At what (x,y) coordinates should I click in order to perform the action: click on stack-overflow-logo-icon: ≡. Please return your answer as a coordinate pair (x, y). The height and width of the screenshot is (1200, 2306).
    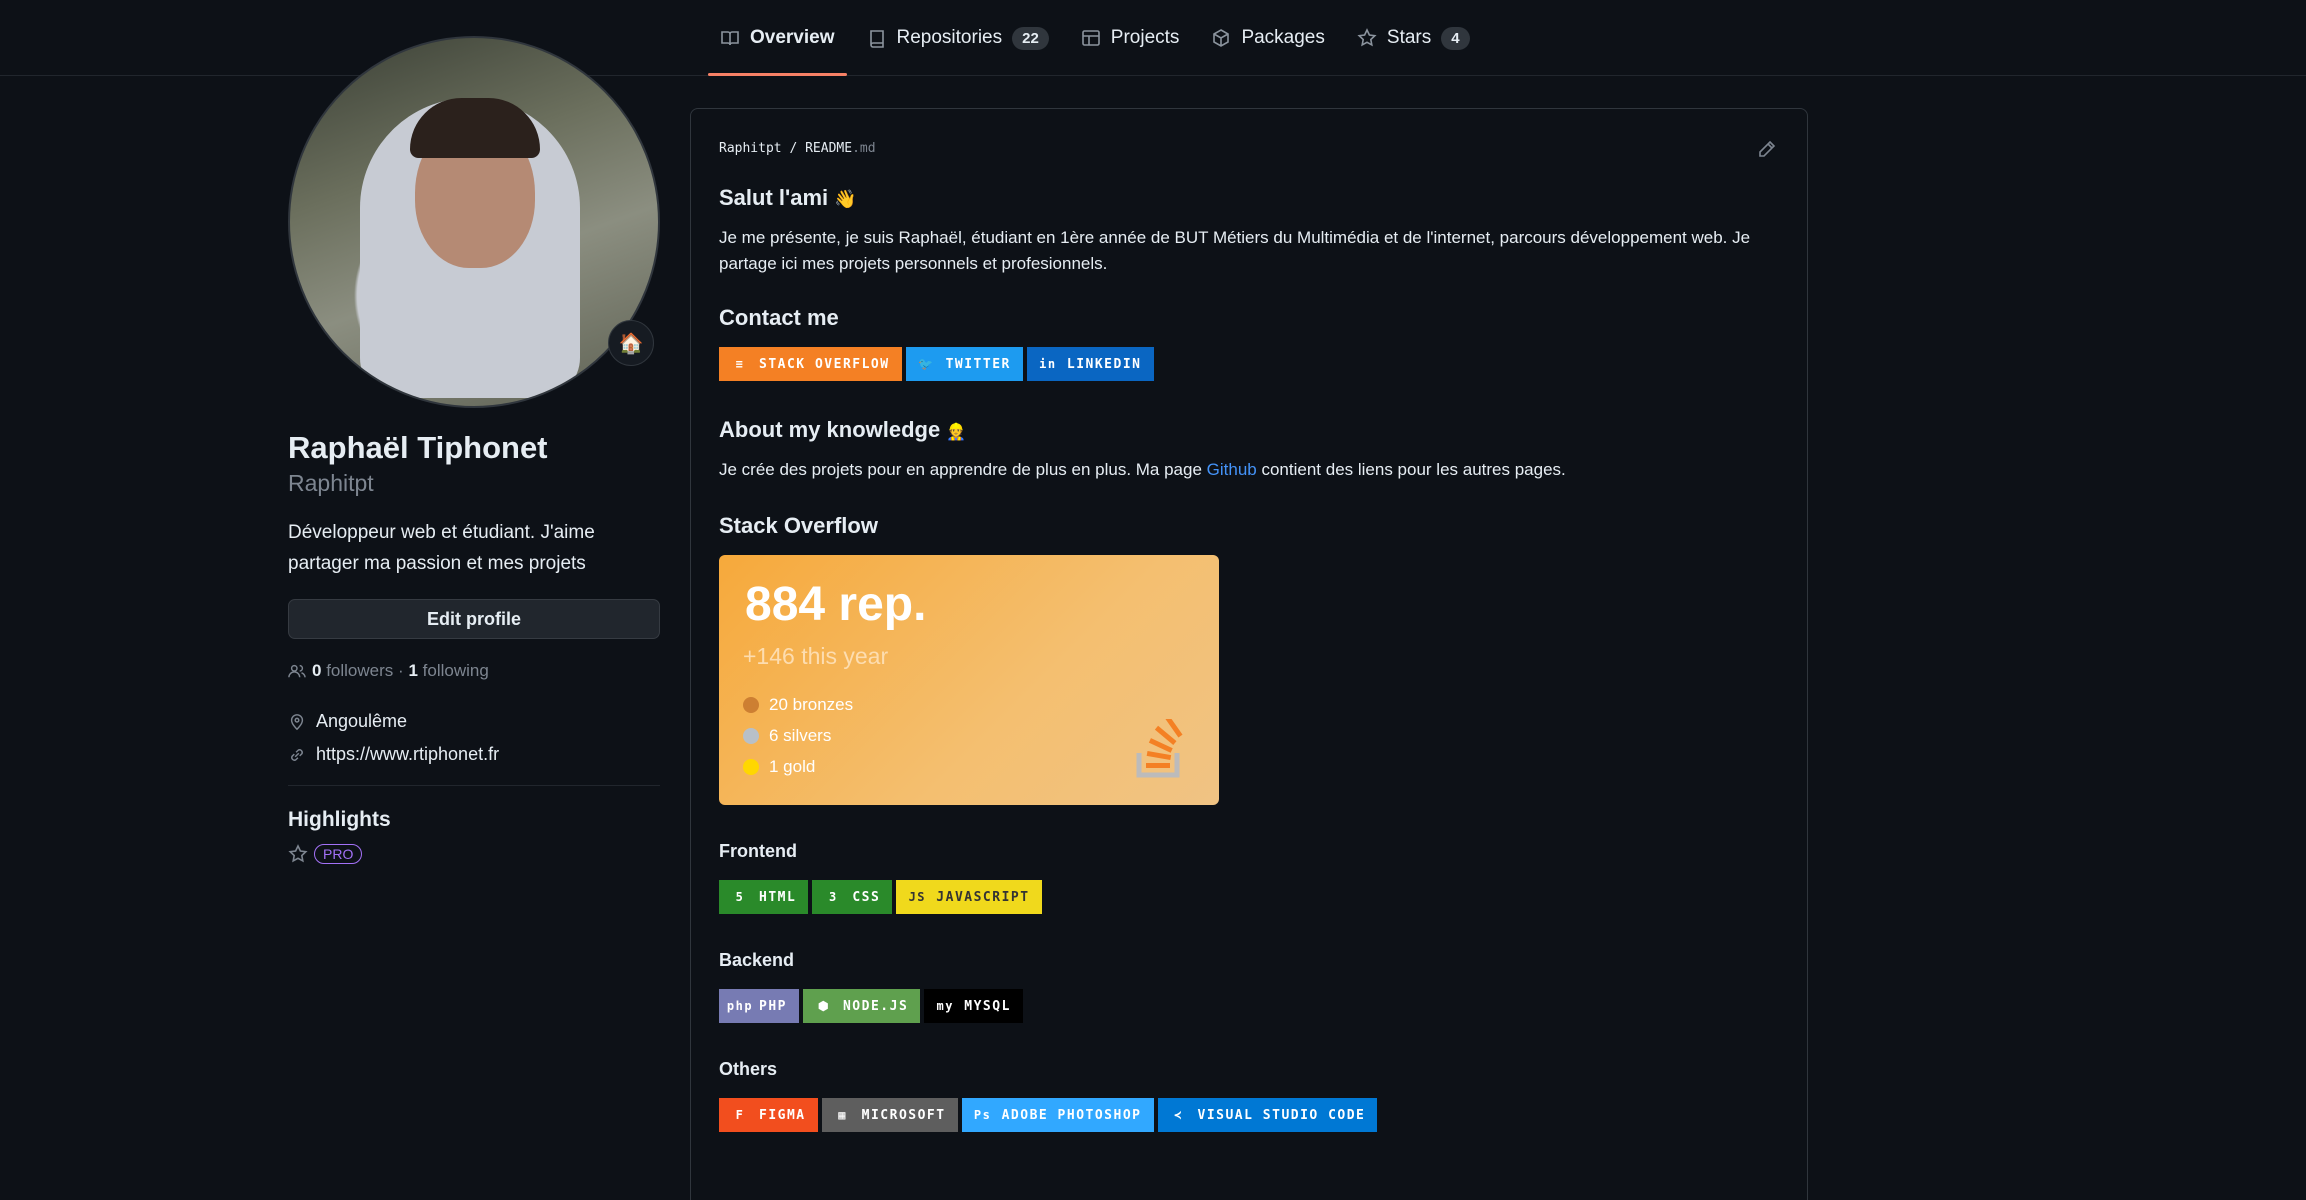
    Looking at the image, I should click on (740, 364).